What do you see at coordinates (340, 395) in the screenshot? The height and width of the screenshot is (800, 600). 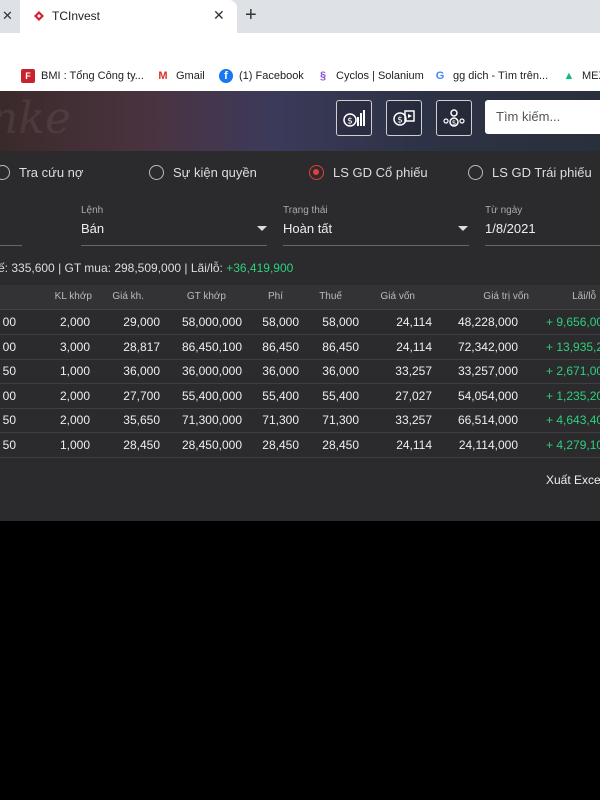 I see `cell-tax: 55,400` at bounding box center [340, 395].